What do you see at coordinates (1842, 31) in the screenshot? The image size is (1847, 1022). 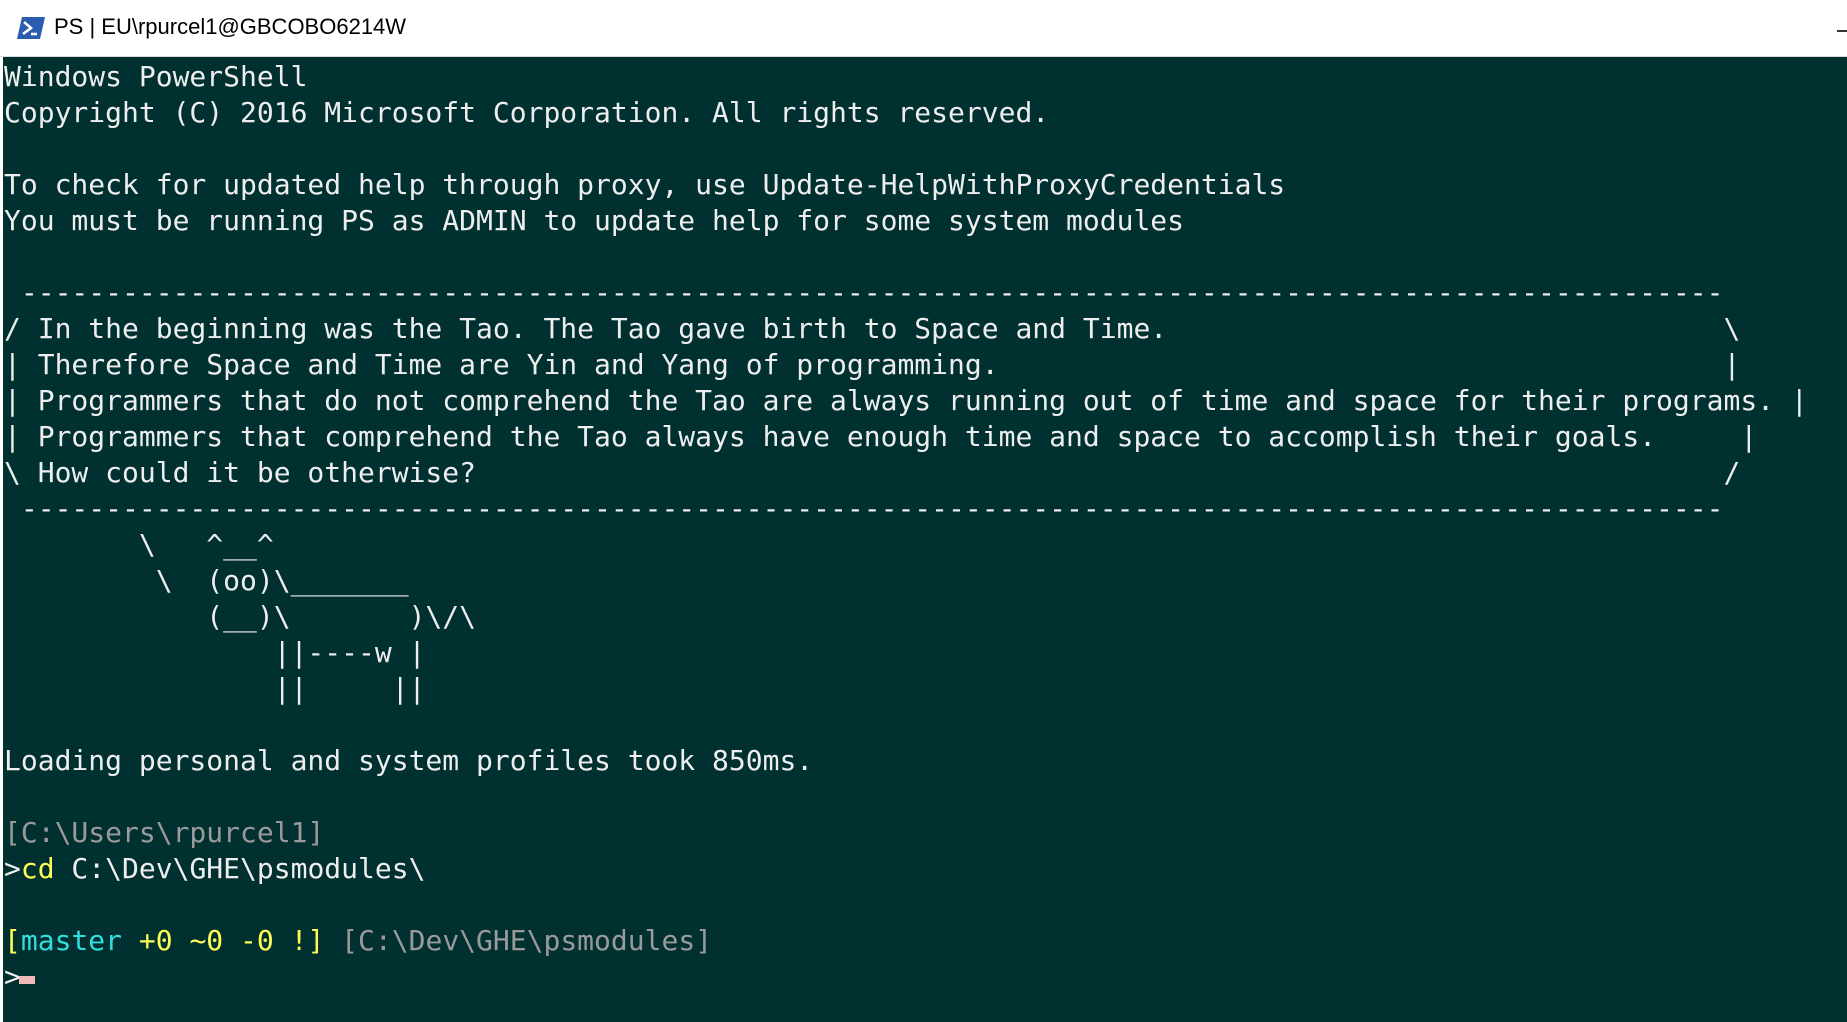 I see `minimize-icon` at bounding box center [1842, 31].